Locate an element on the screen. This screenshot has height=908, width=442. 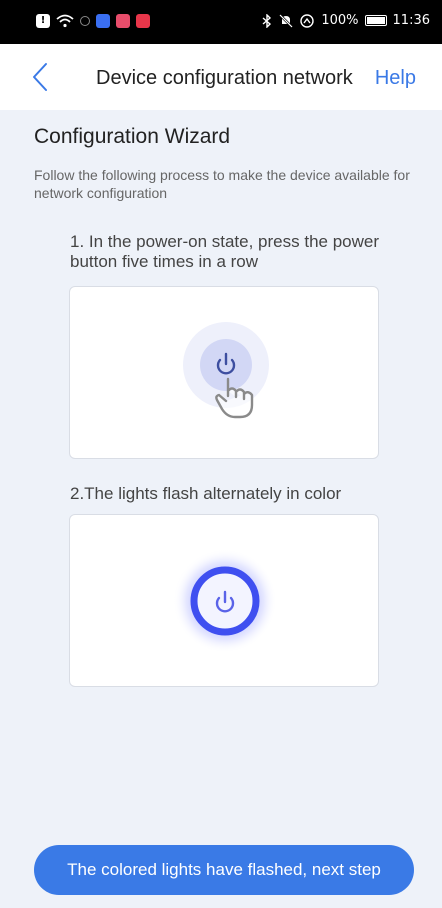
navigation-bar: Device configuration network Help is located at coordinates (221, 77).